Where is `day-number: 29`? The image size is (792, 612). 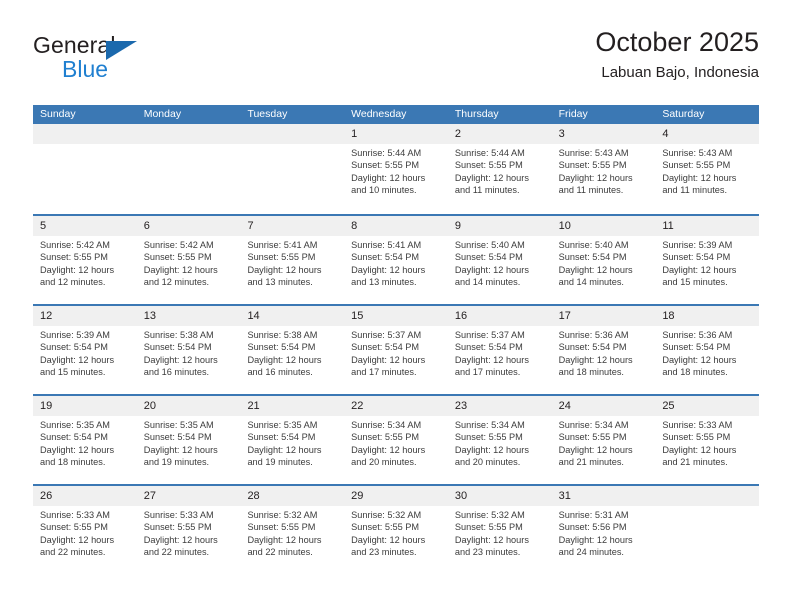 day-number: 29 is located at coordinates (357, 496).